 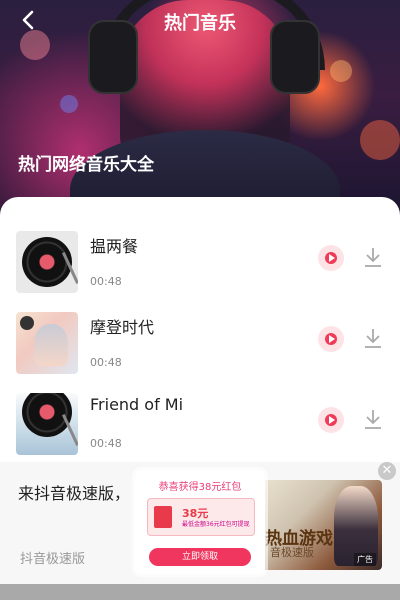 What do you see at coordinates (53, 559) in the screenshot?
I see `ad-brand: 抖音极速版` at bounding box center [53, 559].